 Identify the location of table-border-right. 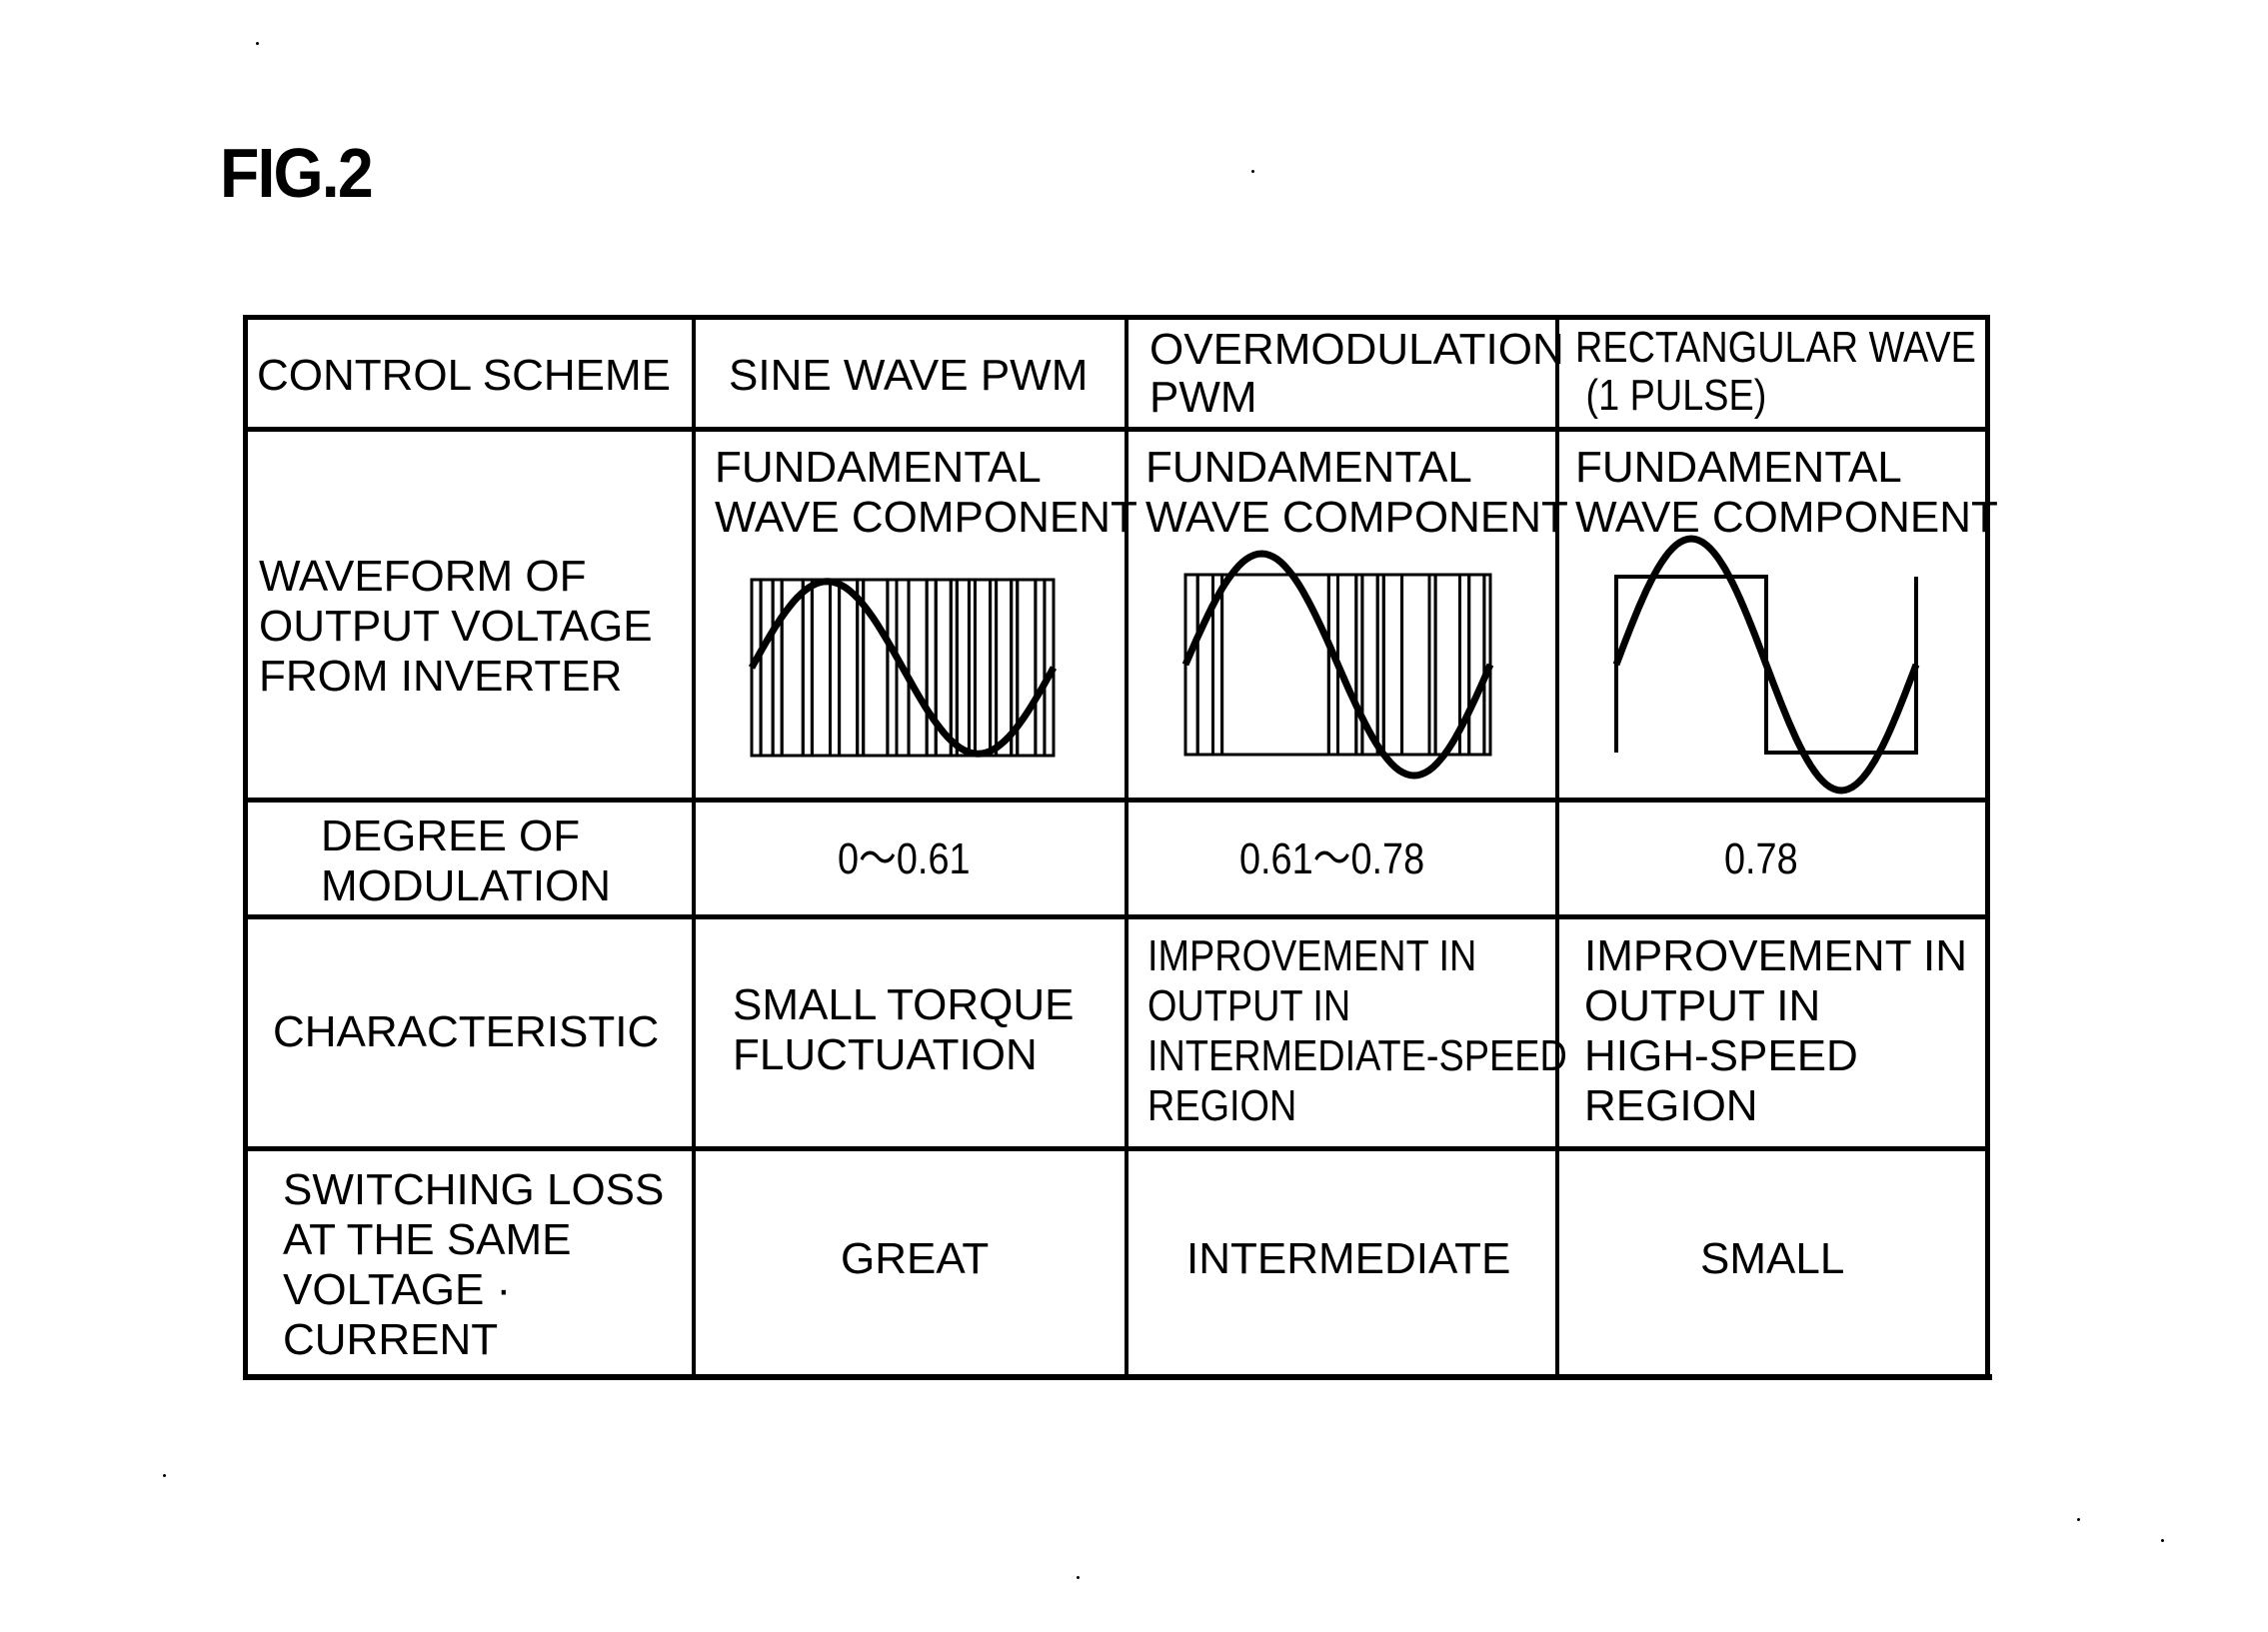
(1988, 847).